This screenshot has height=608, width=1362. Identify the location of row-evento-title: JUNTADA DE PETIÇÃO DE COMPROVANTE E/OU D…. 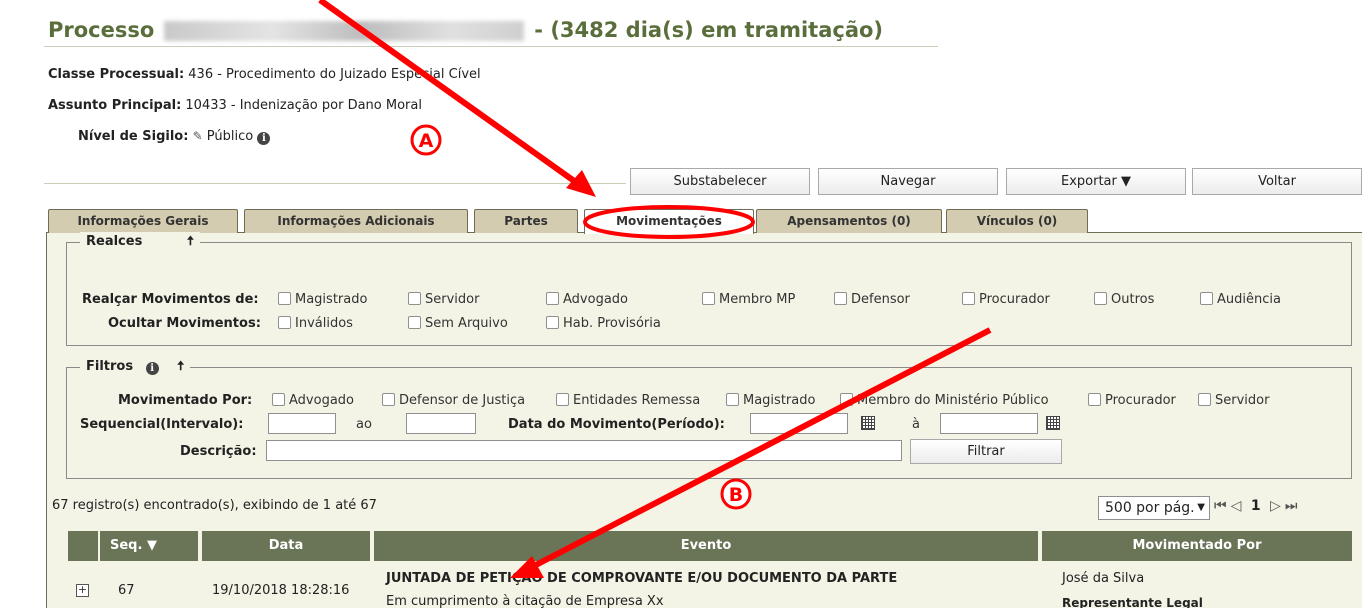
(641, 578).